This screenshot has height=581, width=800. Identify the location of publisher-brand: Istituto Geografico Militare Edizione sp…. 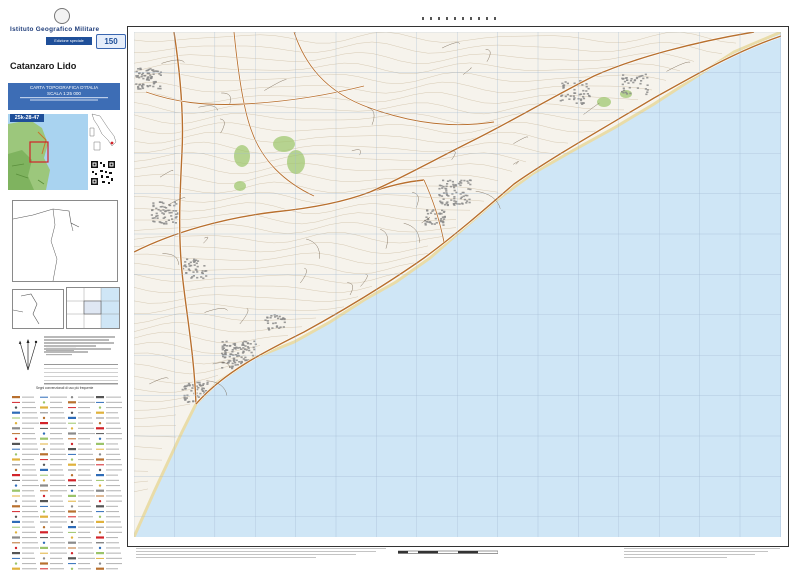
(68, 28).